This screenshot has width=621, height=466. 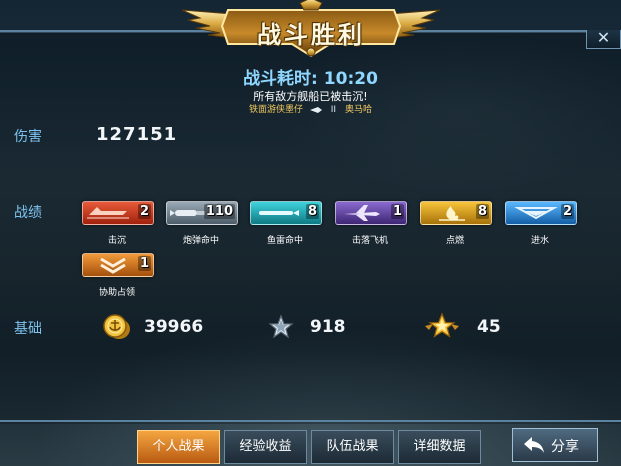 What do you see at coordinates (352, 447) in the screenshot?
I see `tab-team-results: 队伍战果` at bounding box center [352, 447].